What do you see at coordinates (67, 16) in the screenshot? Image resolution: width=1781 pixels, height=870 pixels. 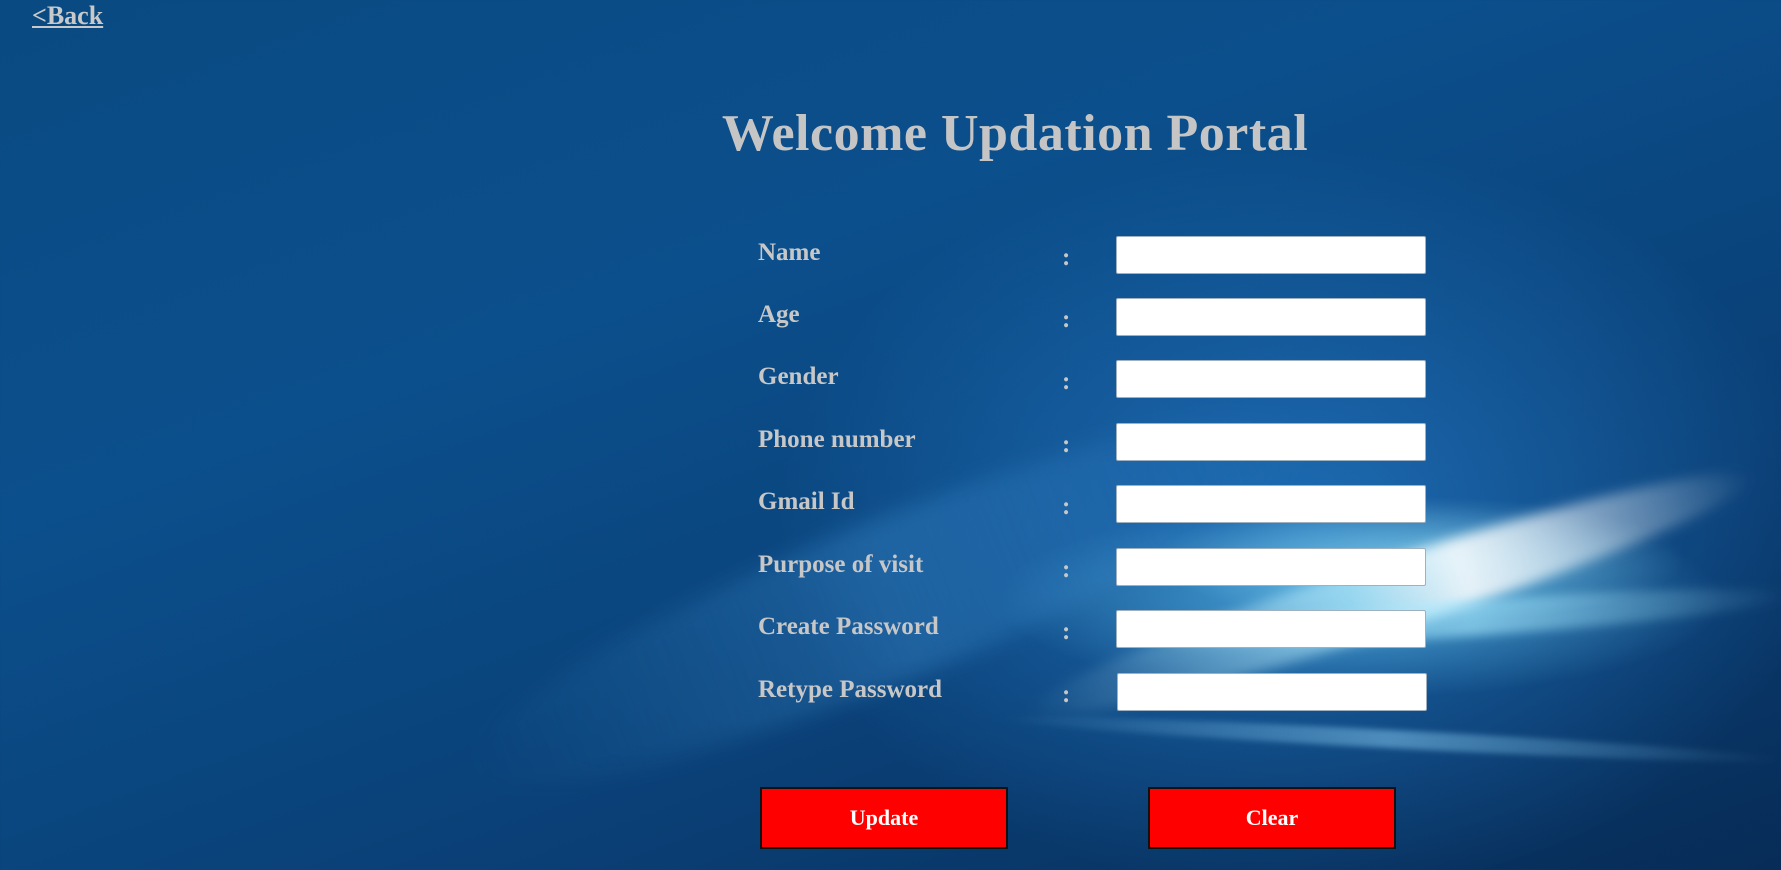 I see `back-link: <Back` at bounding box center [67, 16].